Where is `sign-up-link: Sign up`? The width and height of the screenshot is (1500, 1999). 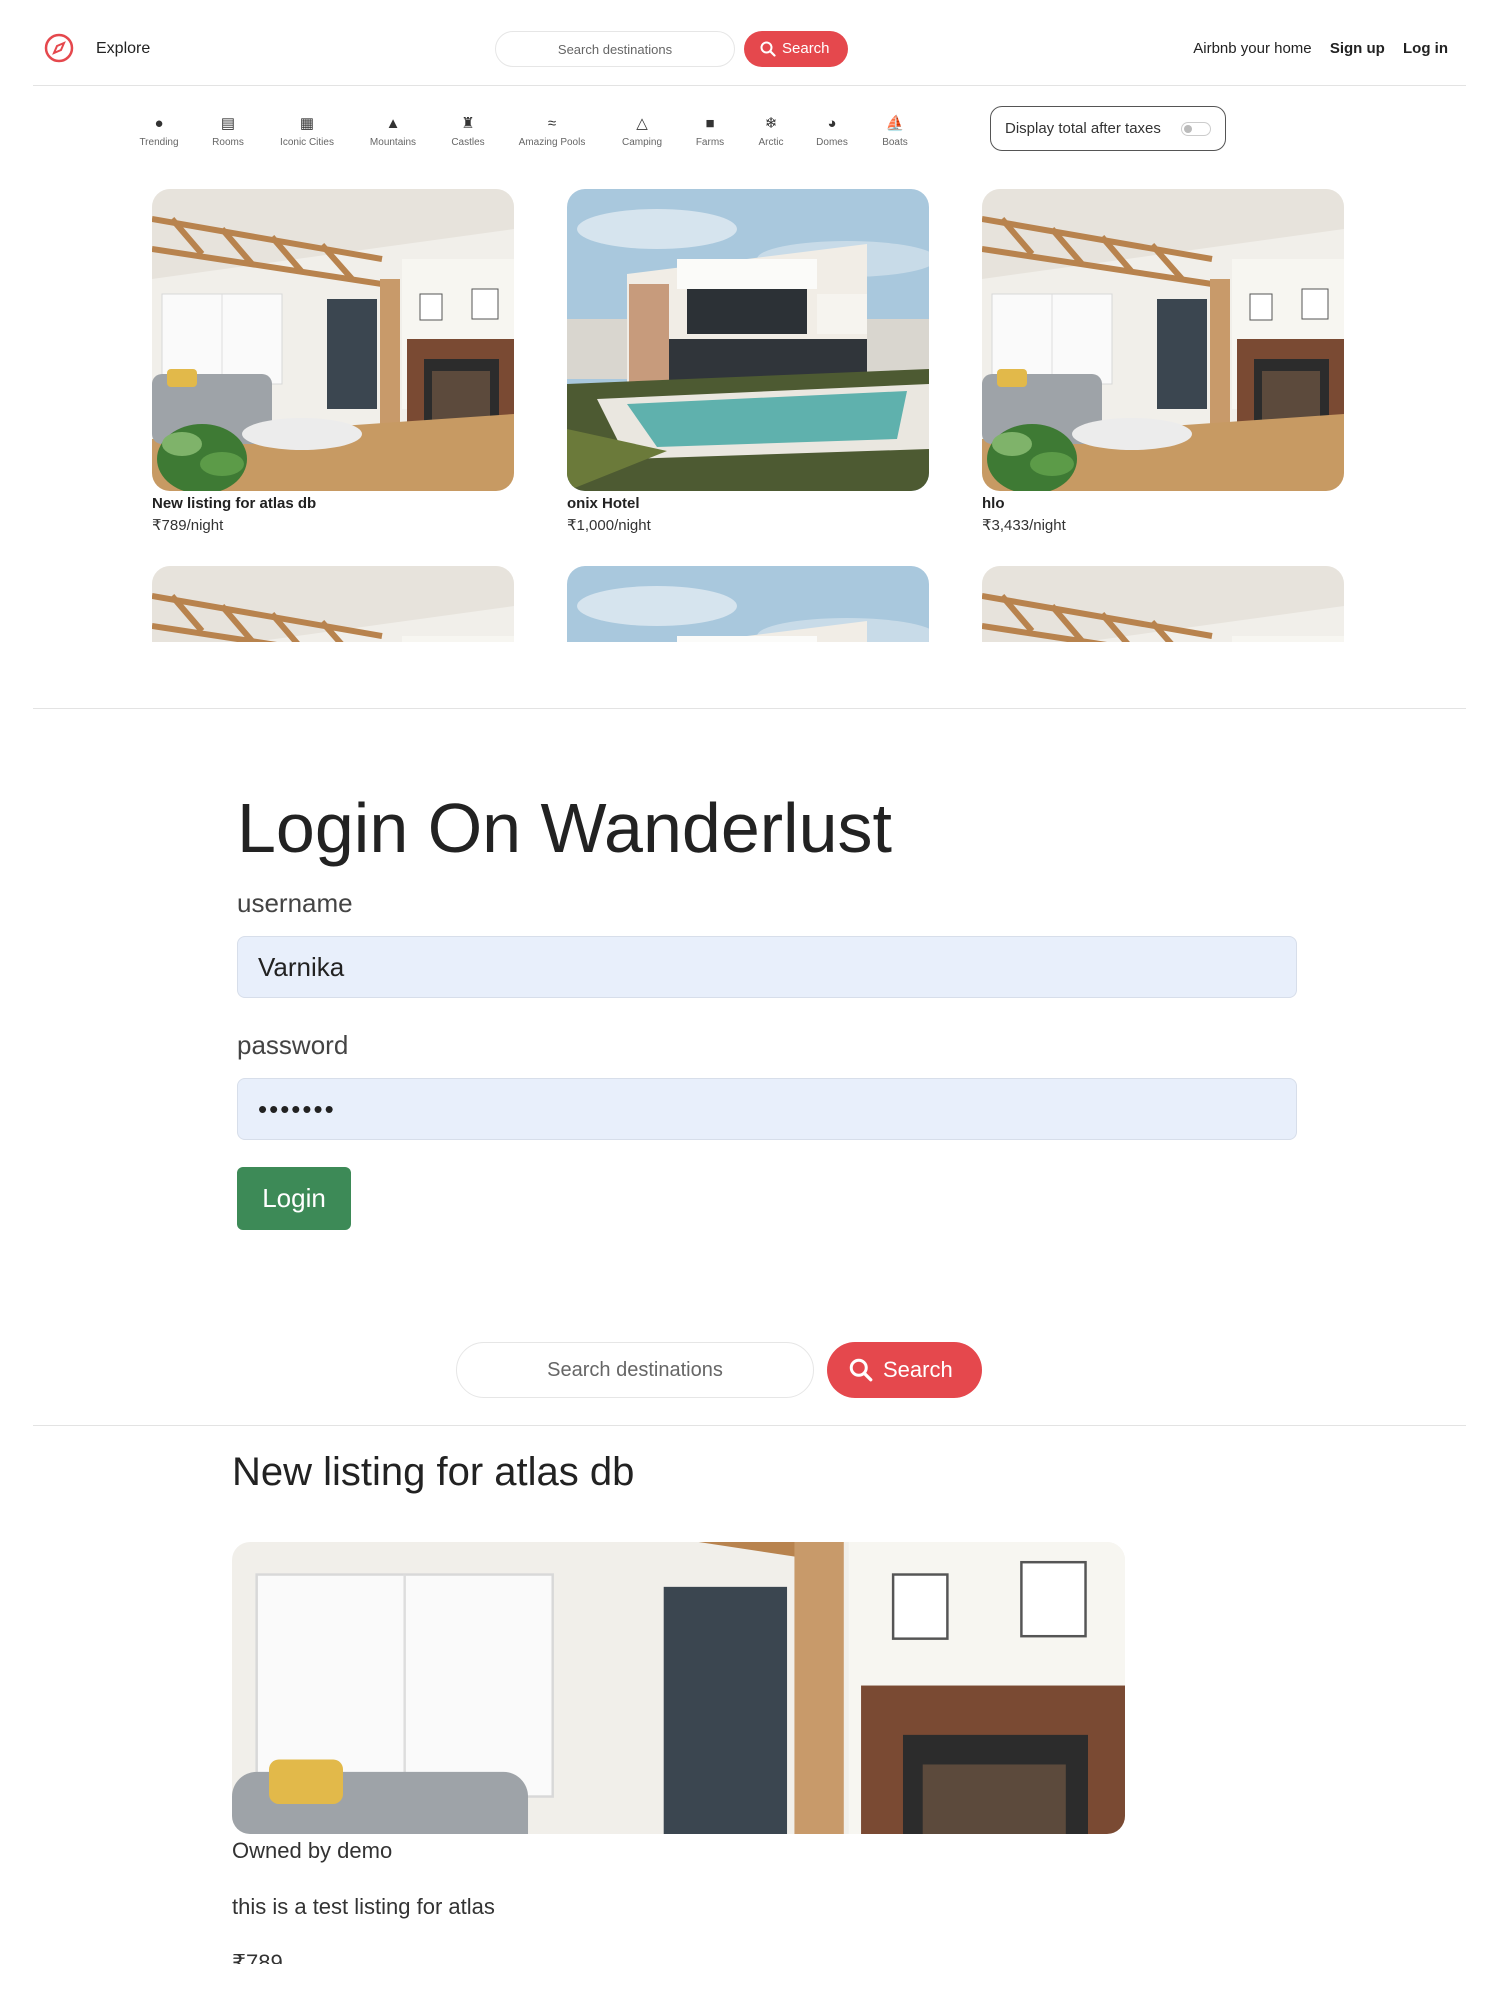 sign-up-link: Sign up is located at coordinates (1357, 48).